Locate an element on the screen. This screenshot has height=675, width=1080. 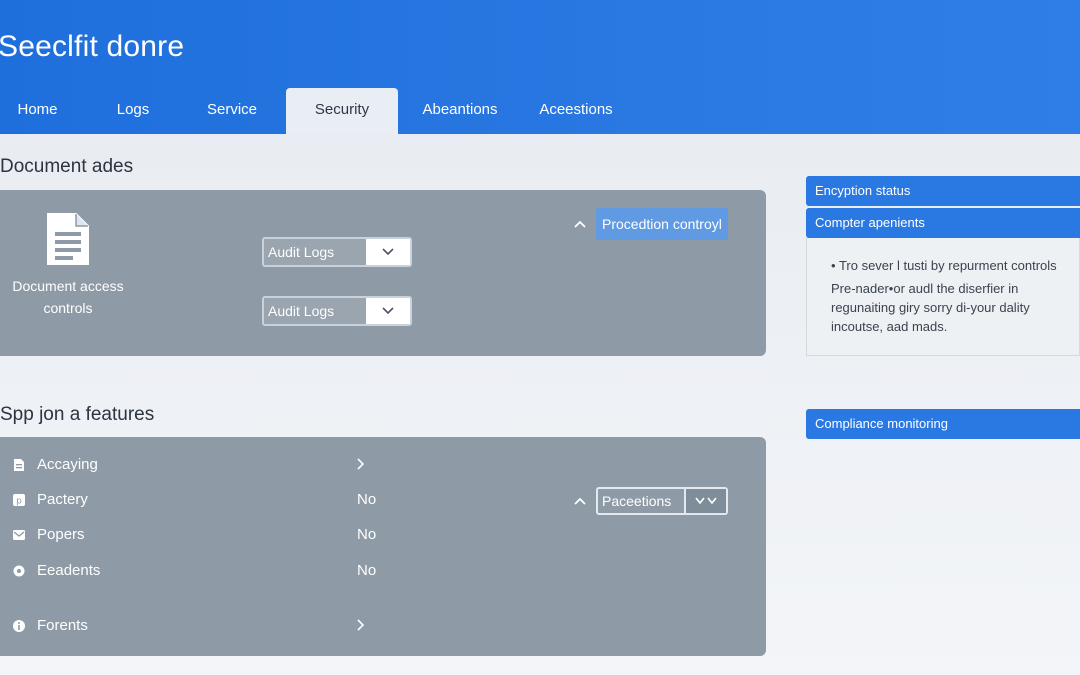
svg-text: p is located at coordinates (19, 502).